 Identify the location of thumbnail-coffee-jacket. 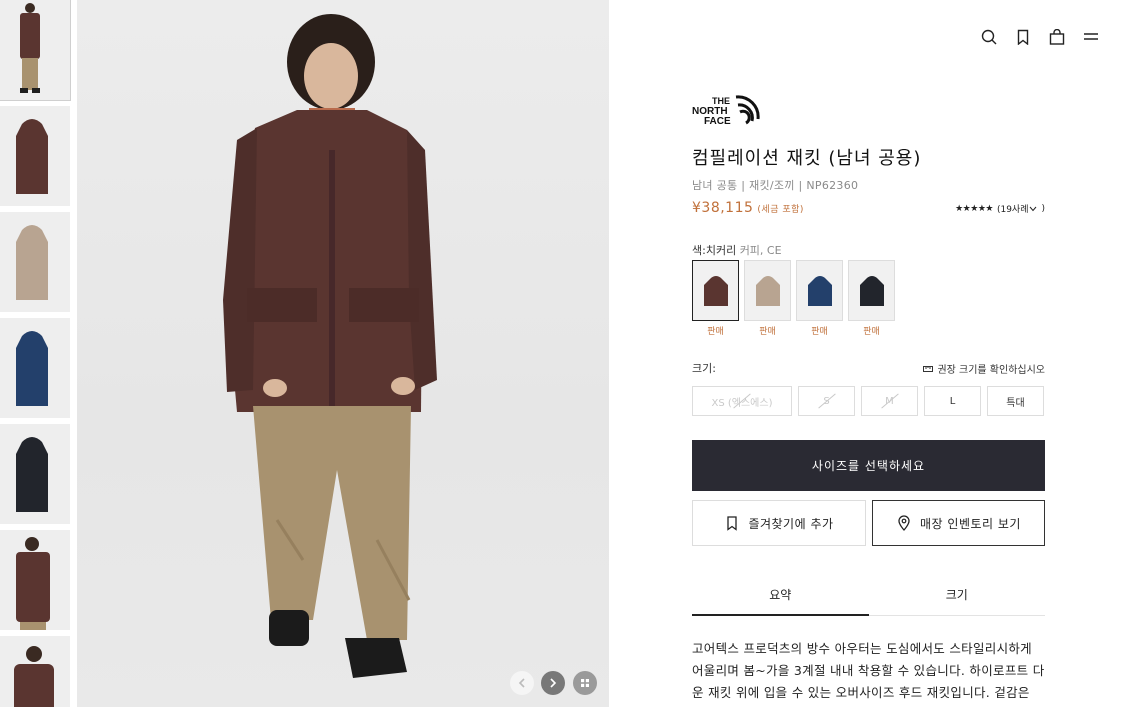
(35, 156).